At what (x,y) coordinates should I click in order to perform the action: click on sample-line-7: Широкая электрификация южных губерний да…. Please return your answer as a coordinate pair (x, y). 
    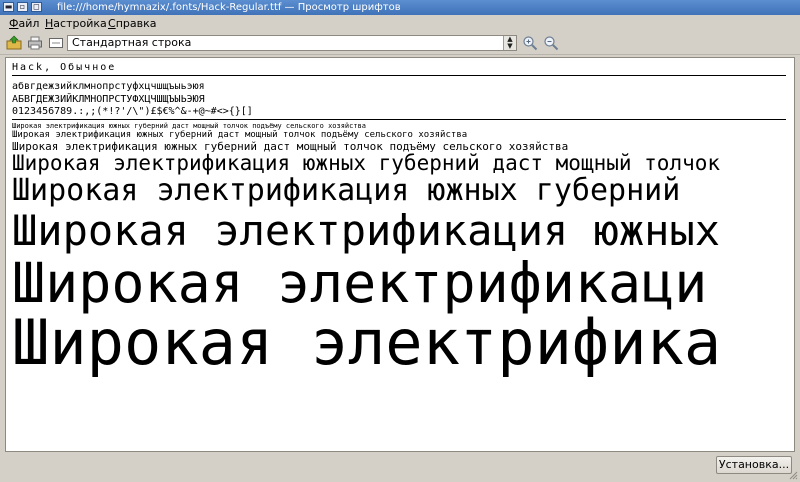
    Looking at the image, I should click on (189, 126).